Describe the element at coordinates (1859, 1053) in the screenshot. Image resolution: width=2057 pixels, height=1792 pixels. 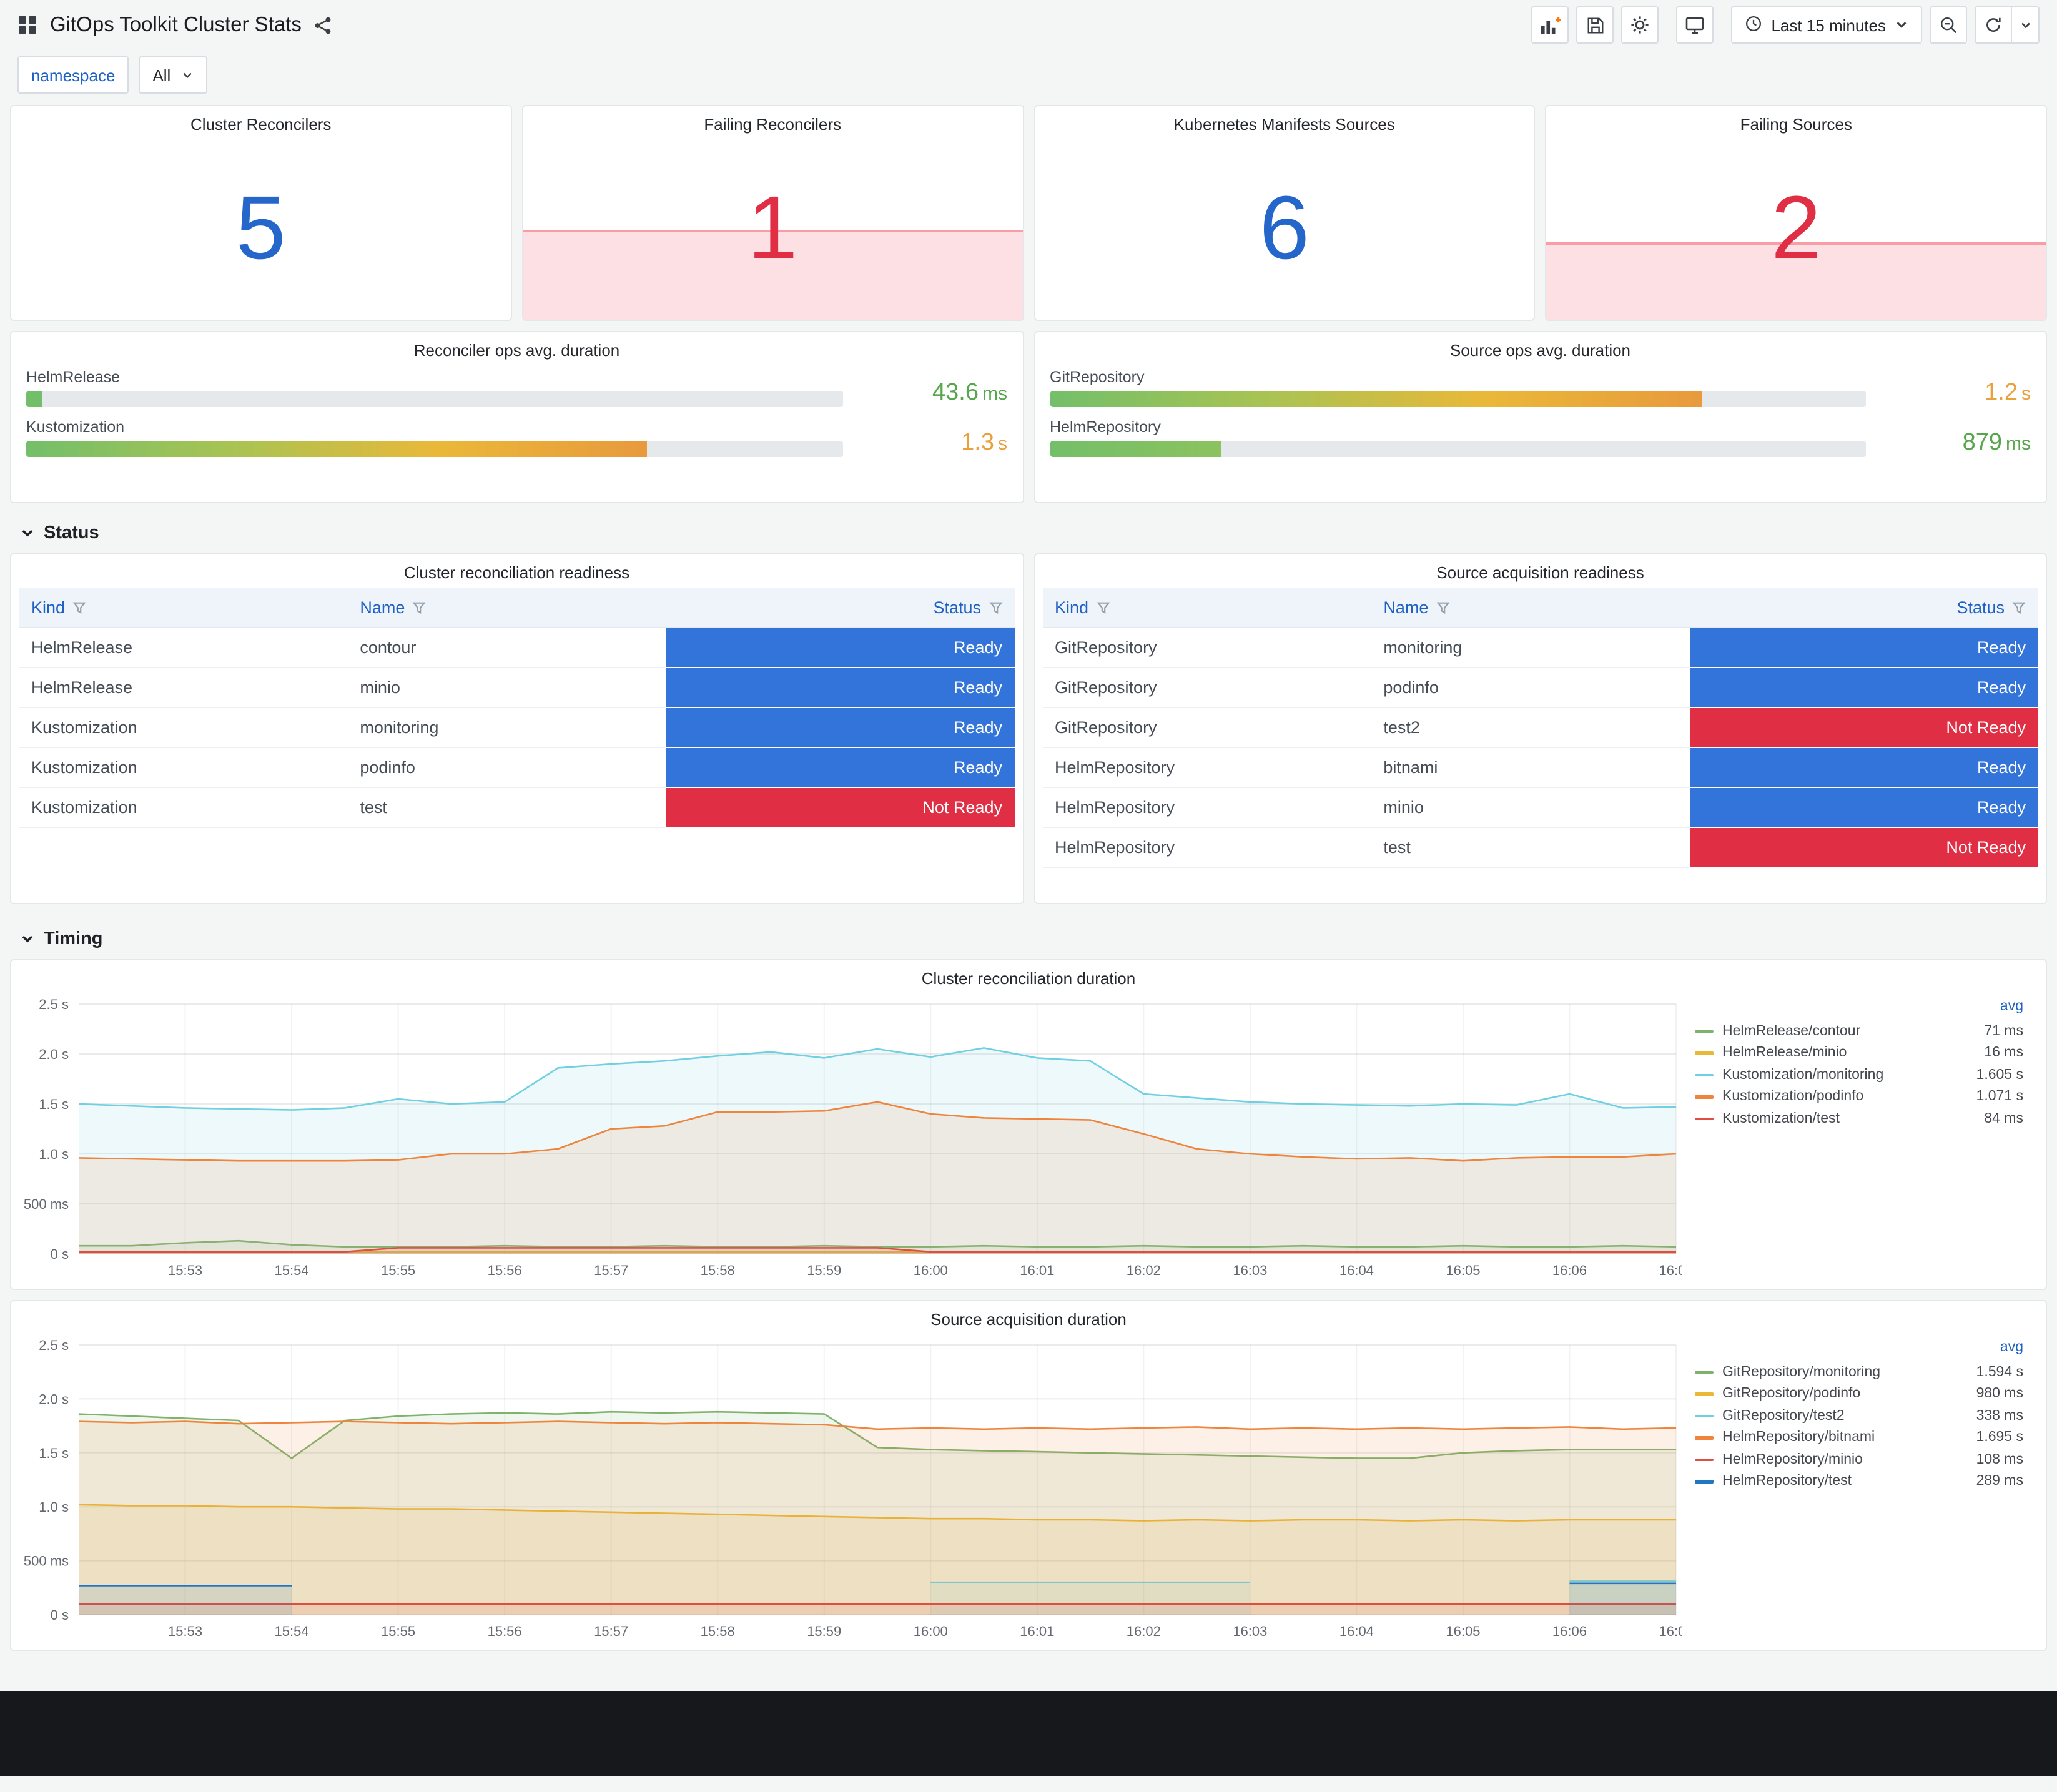
I see `legend-item: HelmRelease/minio 16 ms` at that location.